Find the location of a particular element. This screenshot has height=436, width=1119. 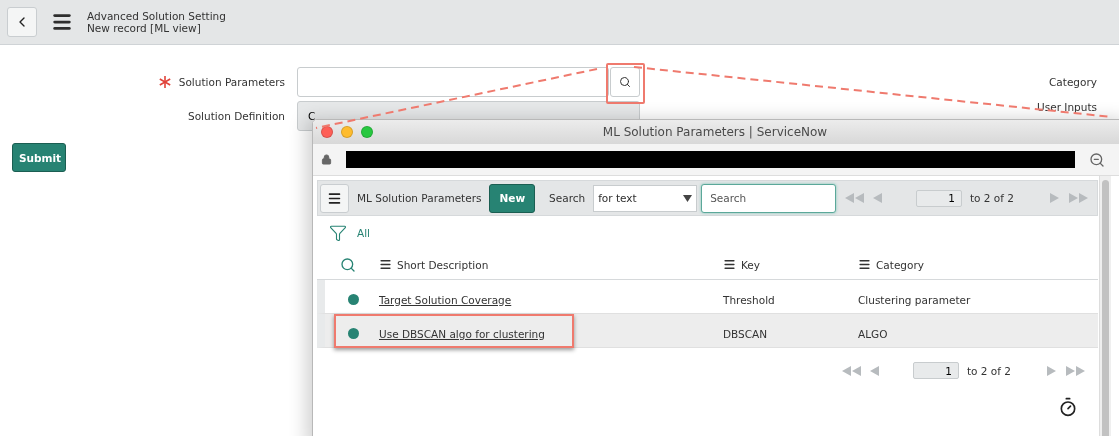

table-cell: ALGO is located at coordinates (873, 333).